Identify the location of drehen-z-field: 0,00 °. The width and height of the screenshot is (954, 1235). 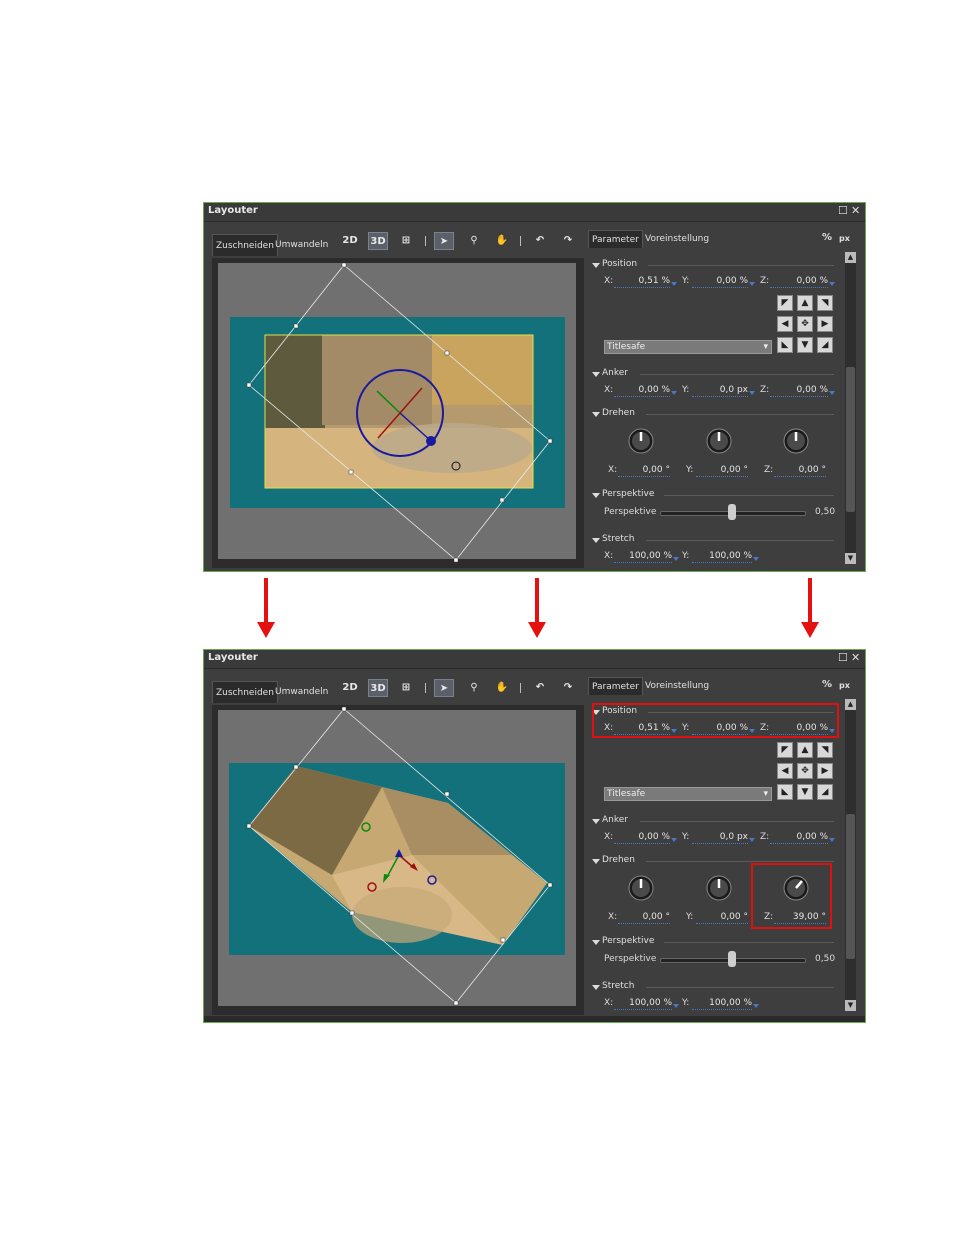
(800, 471).